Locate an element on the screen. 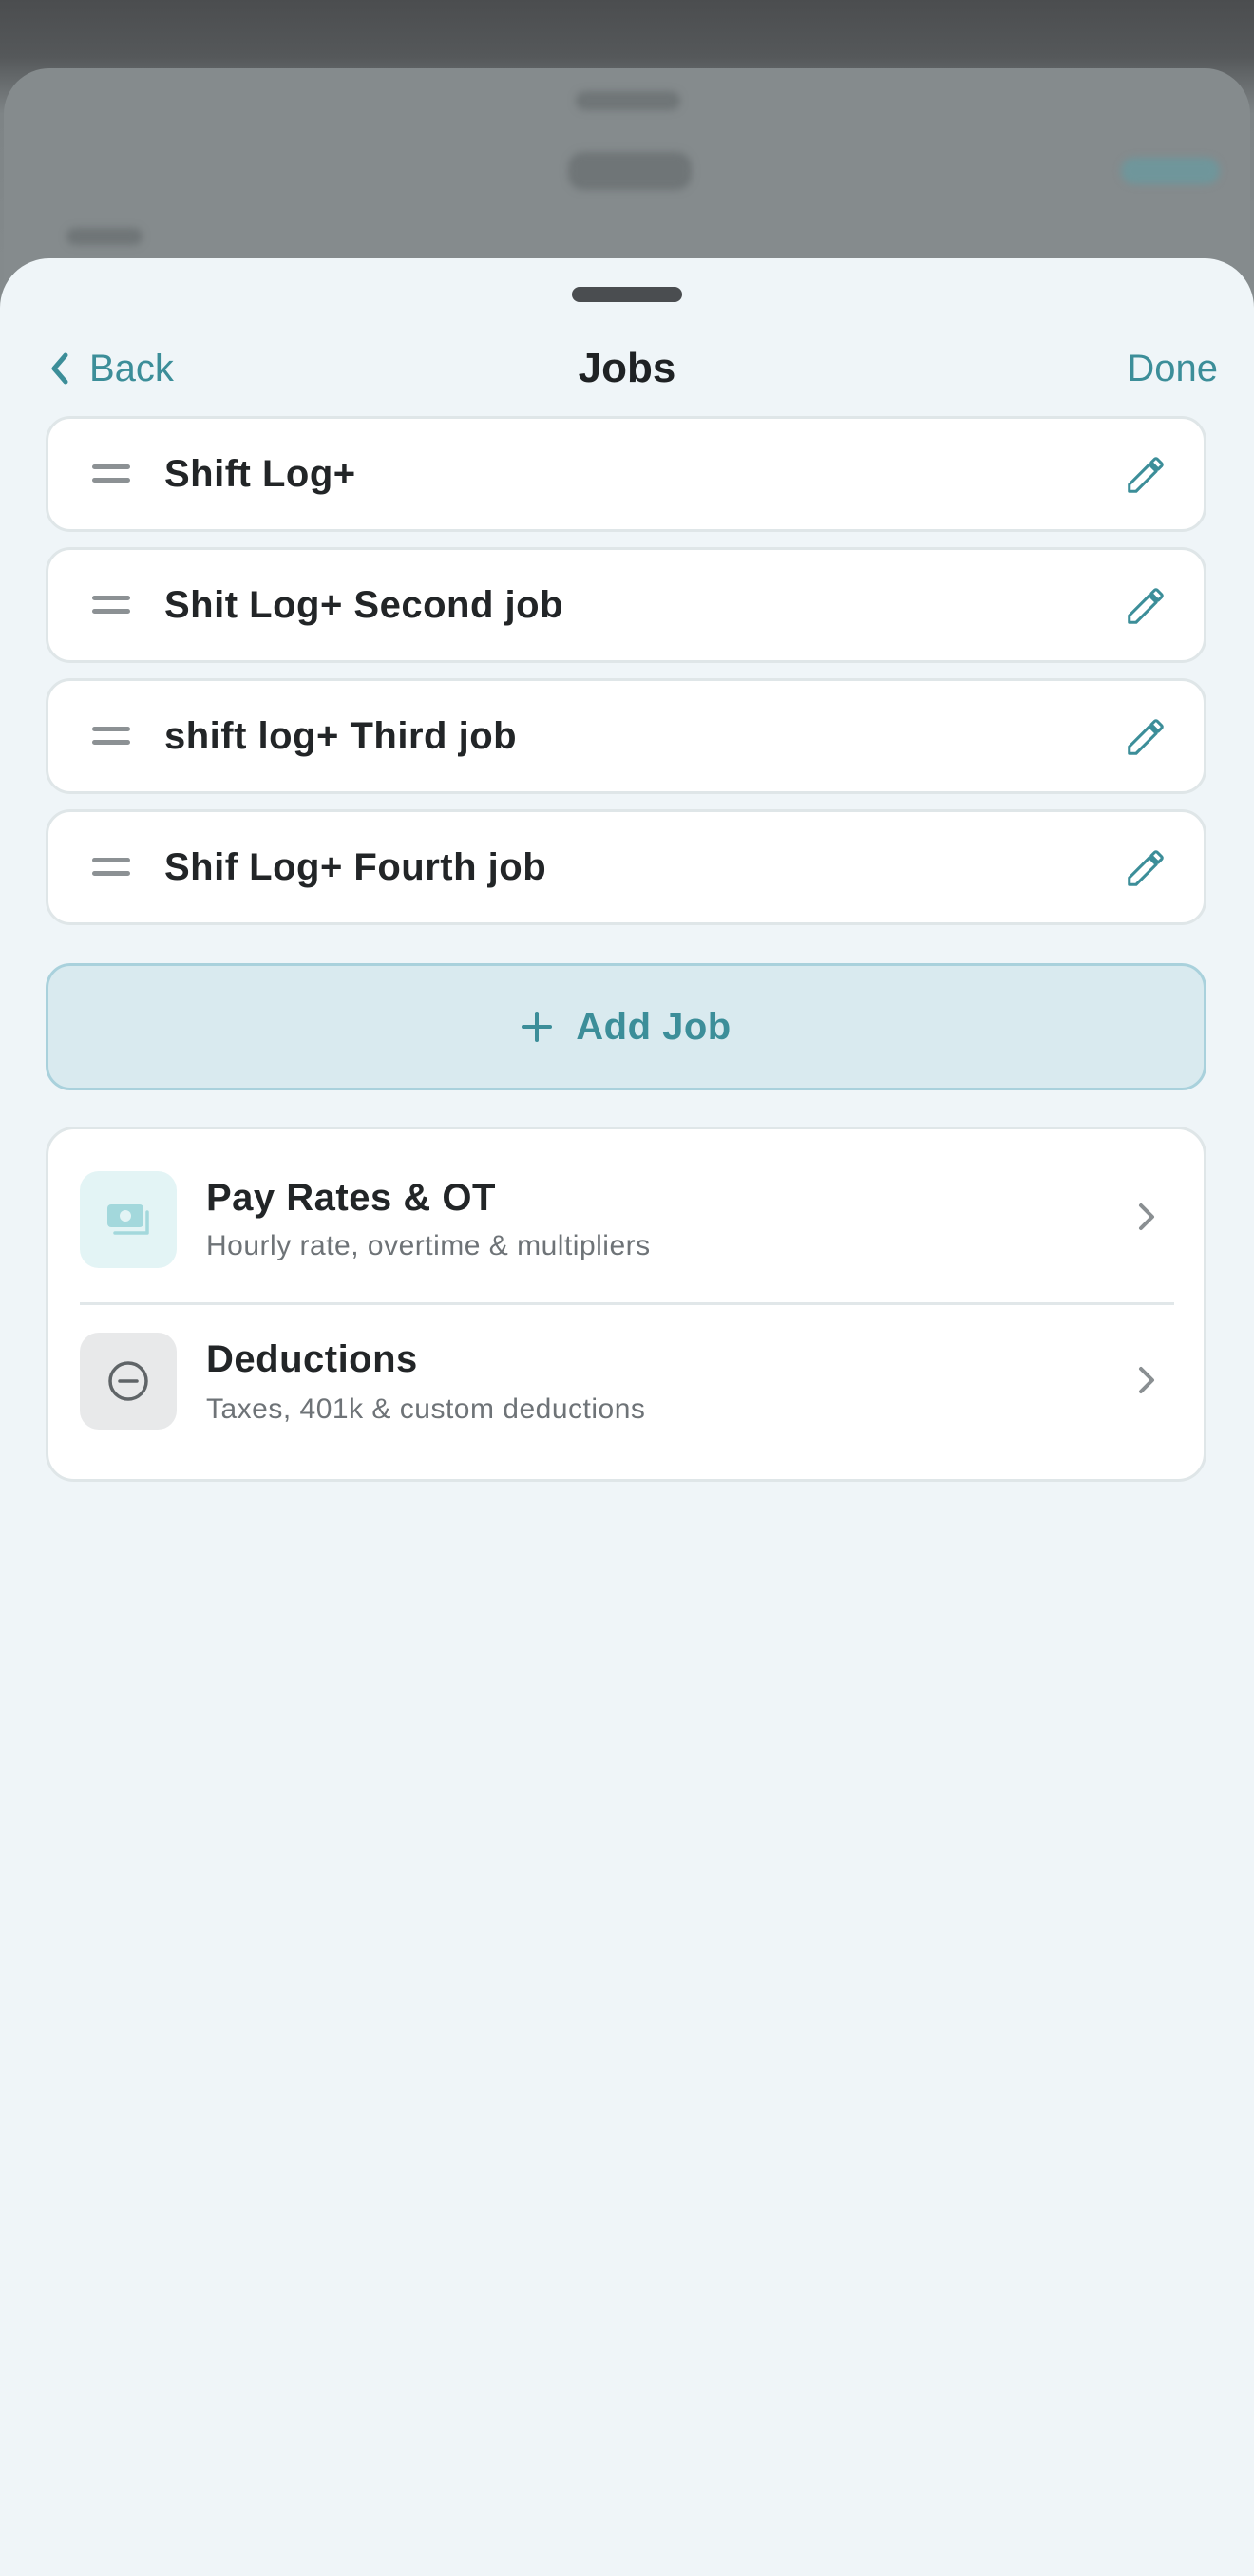 The image size is (1254, 2576). job-row: shift log+ Third job is located at coordinates (626, 736).